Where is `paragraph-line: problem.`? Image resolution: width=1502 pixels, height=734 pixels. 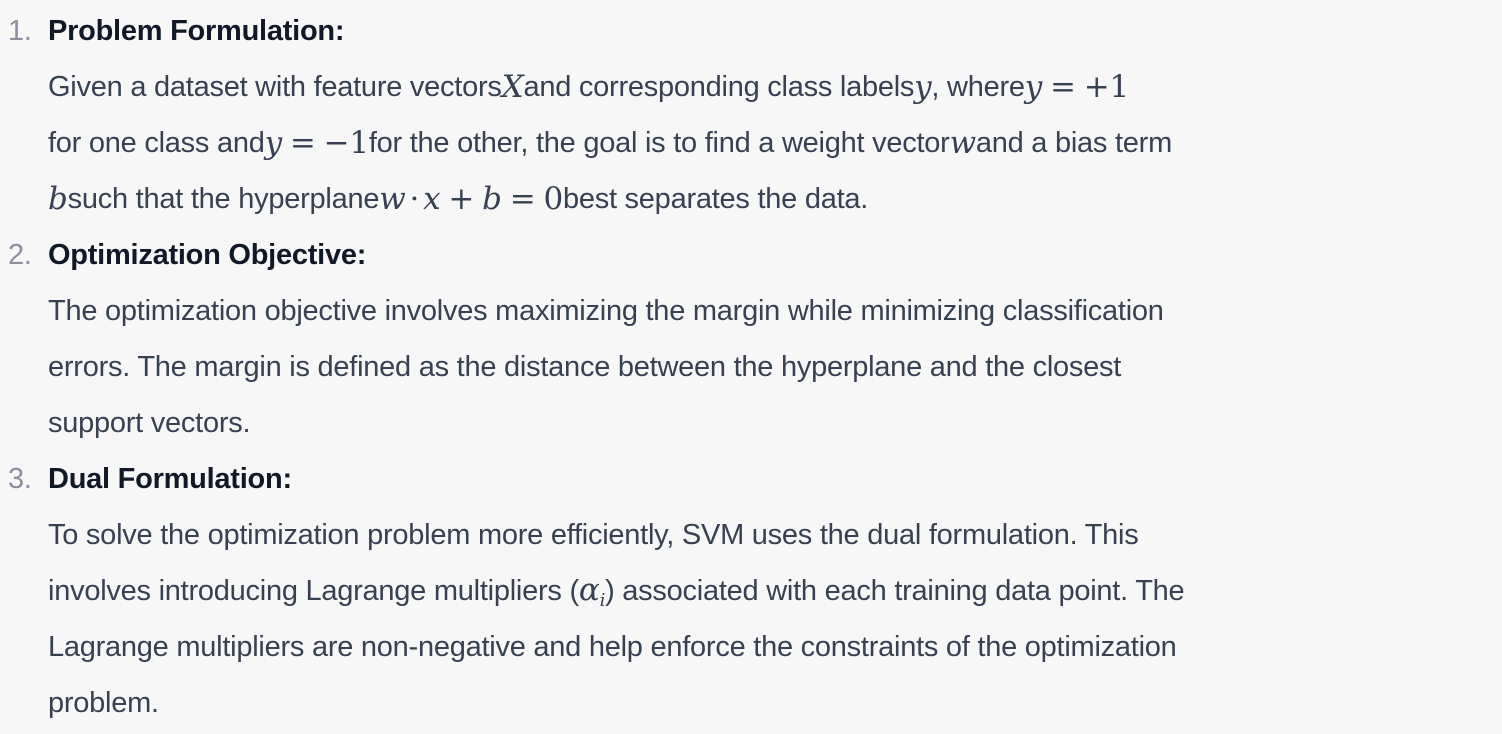
paragraph-line: problem. is located at coordinates (103, 702).